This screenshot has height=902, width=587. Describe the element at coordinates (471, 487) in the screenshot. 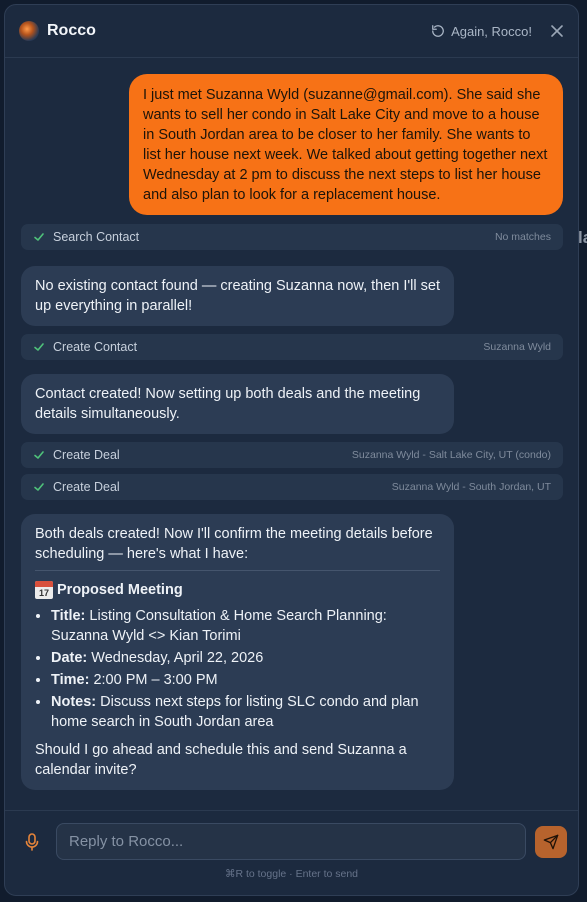

I see `tool-meta: Suzanna Wyld - South Jordan, UT` at that location.